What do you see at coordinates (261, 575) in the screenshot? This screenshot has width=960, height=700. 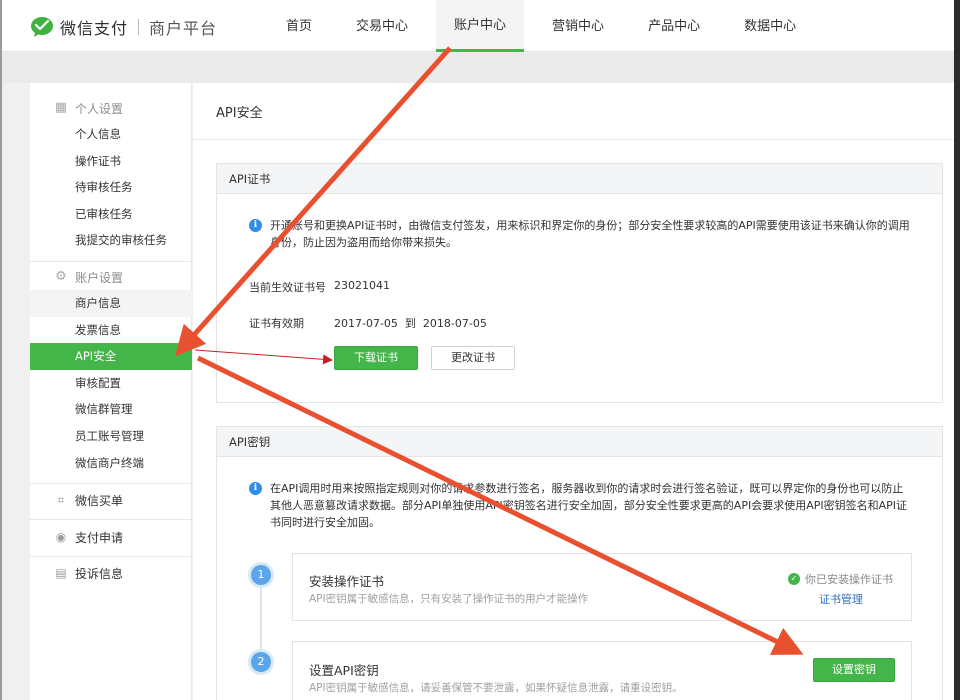 I see `step-number: 1` at bounding box center [261, 575].